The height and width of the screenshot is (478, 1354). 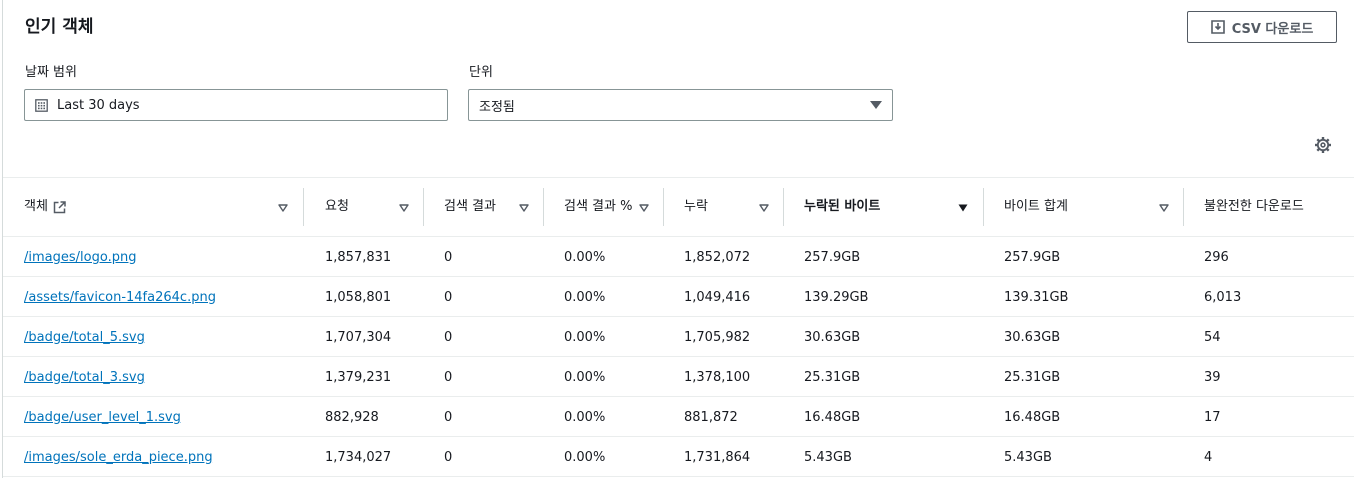 I want to click on column-header-incomplete-downloads: 불완전한 다운로드, so click(x=1269, y=207).